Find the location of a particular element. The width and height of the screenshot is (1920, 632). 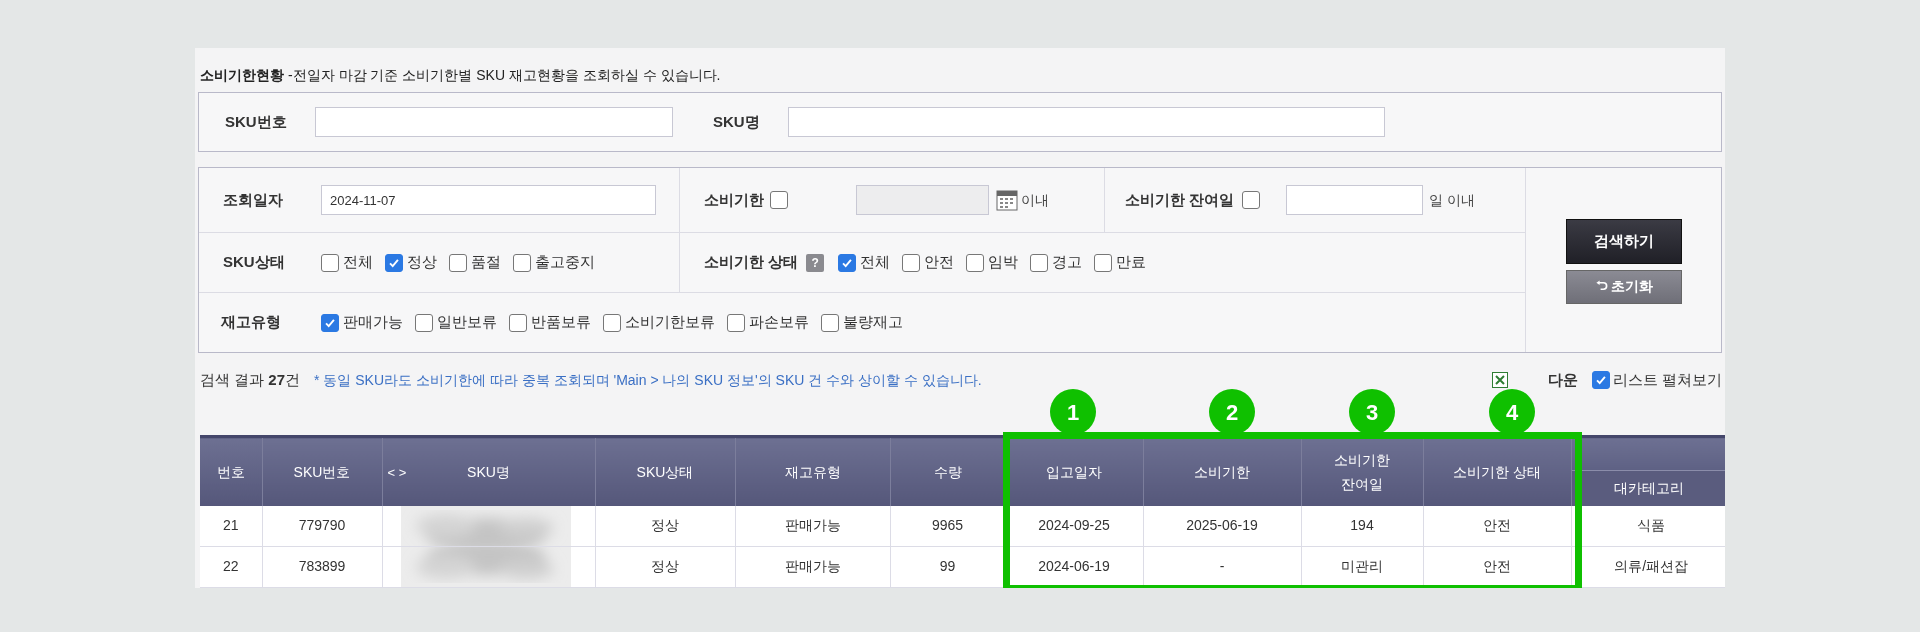

number-badge: 3 is located at coordinates (1372, 412).